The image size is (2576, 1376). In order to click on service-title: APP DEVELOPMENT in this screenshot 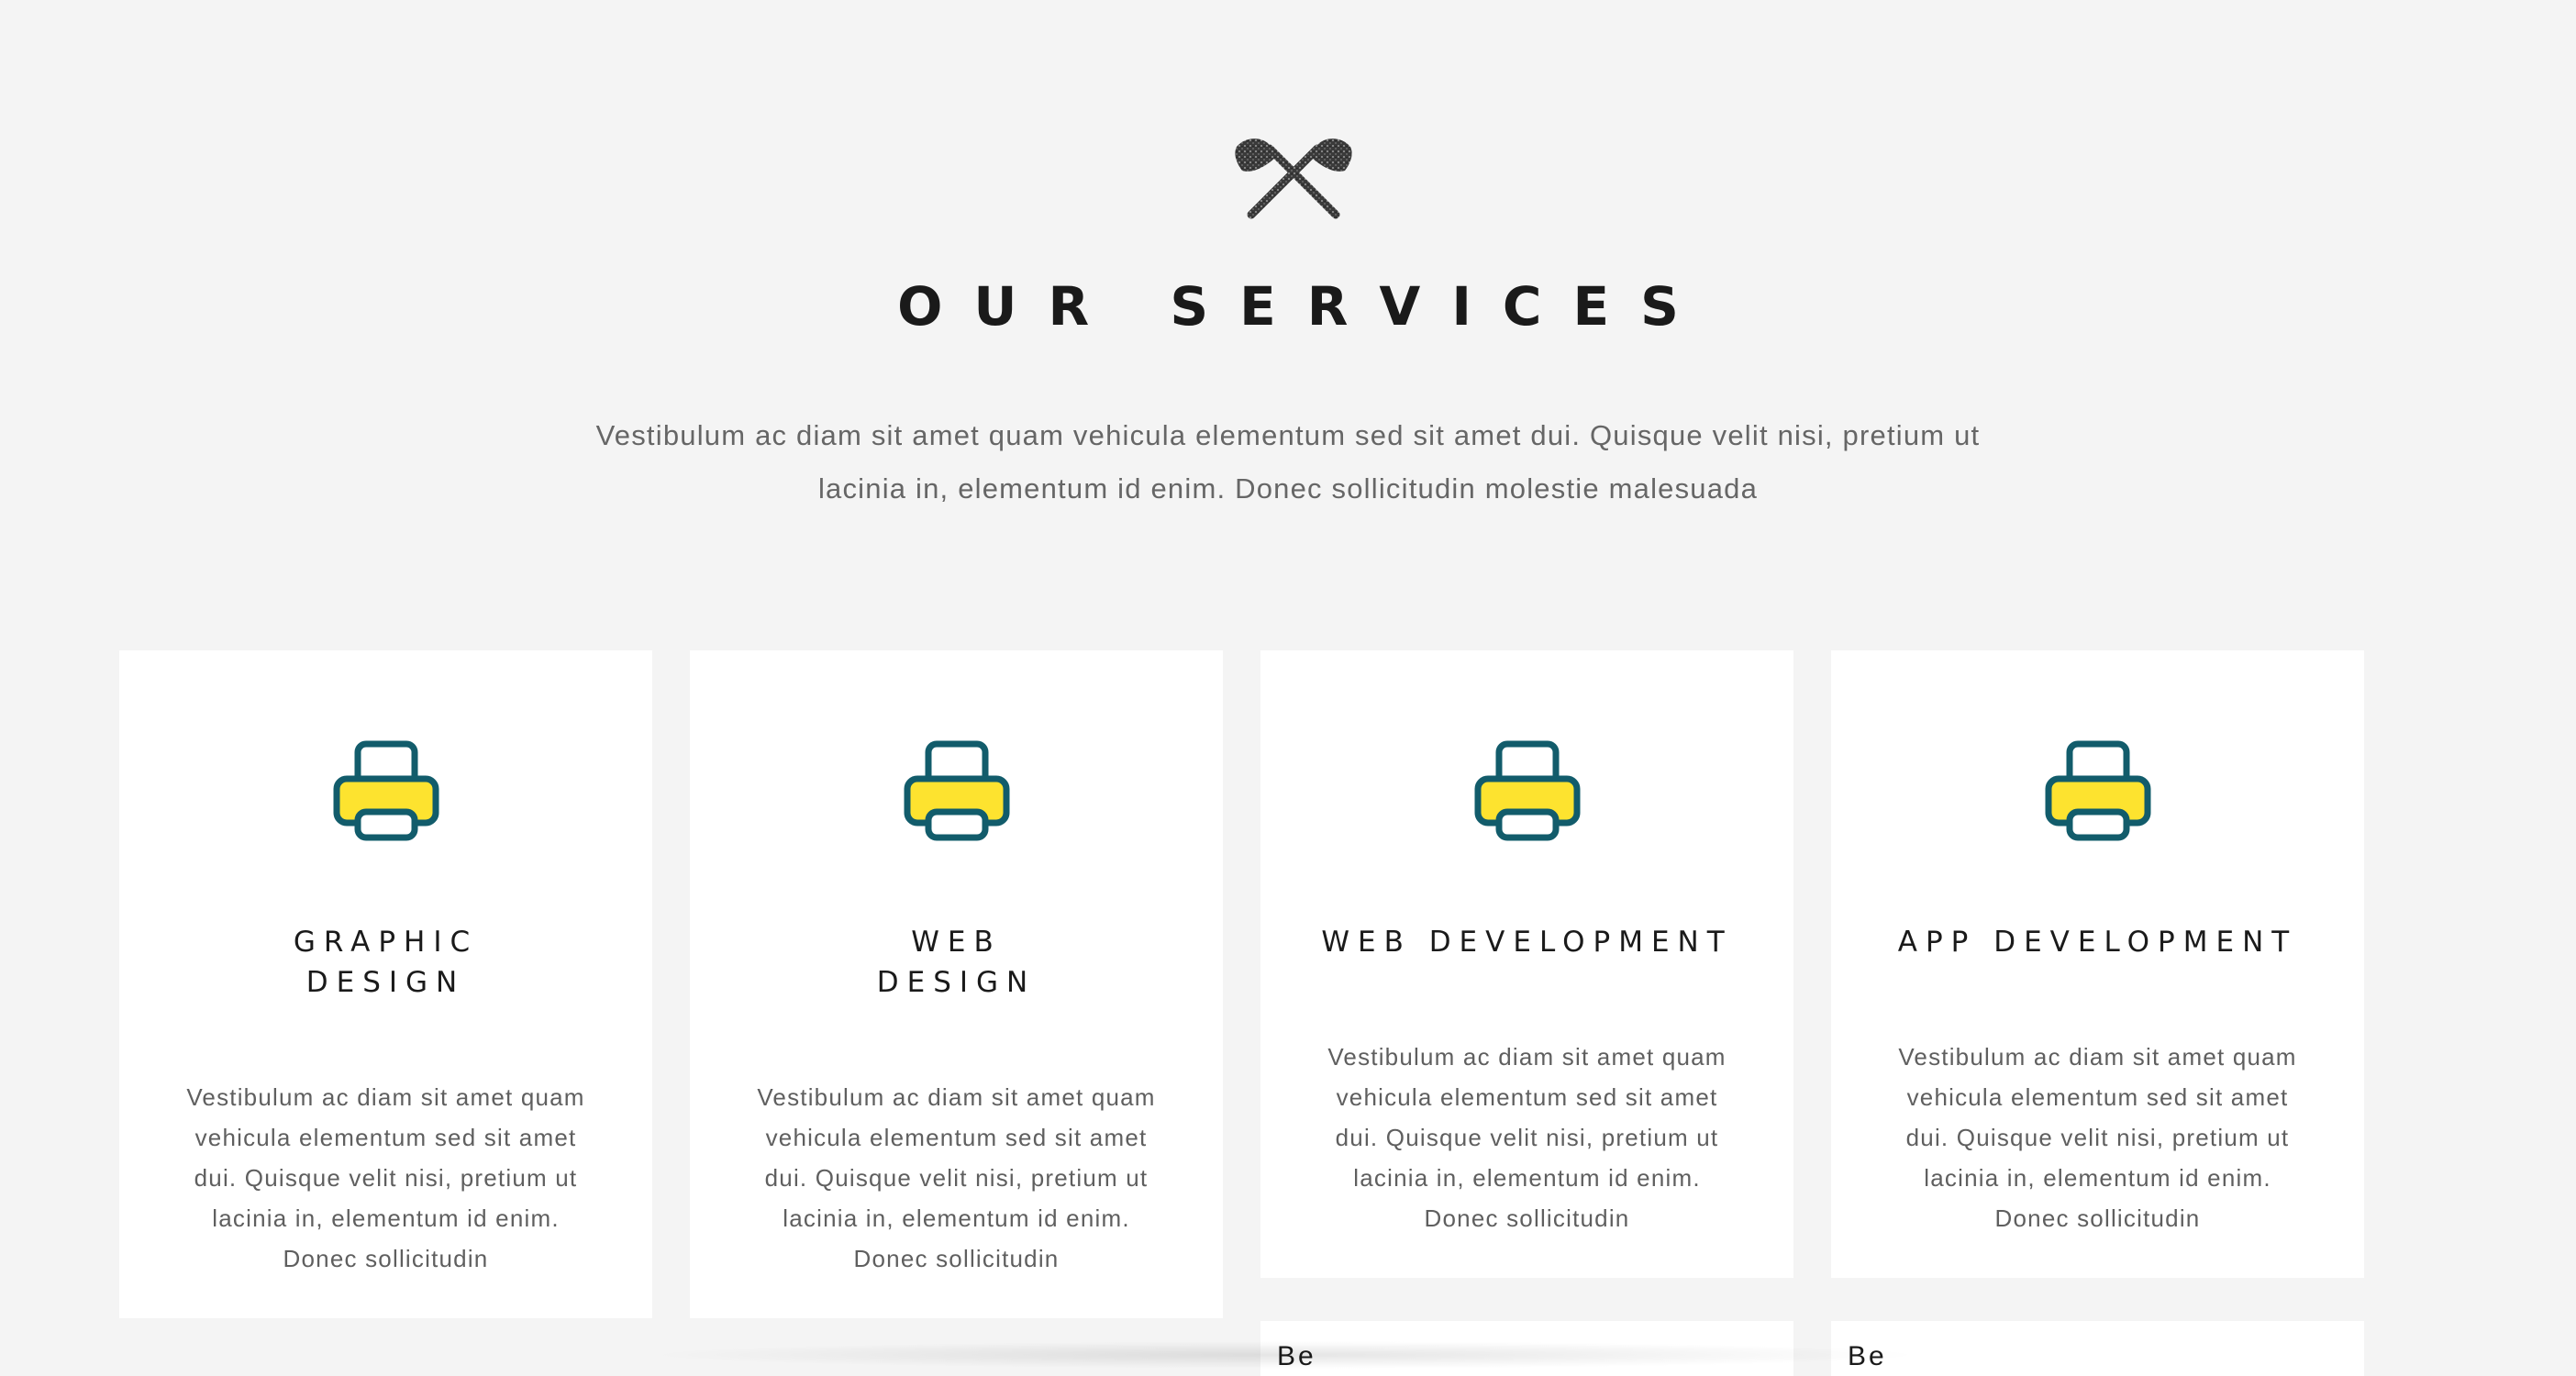, I will do `click(2097, 942)`.